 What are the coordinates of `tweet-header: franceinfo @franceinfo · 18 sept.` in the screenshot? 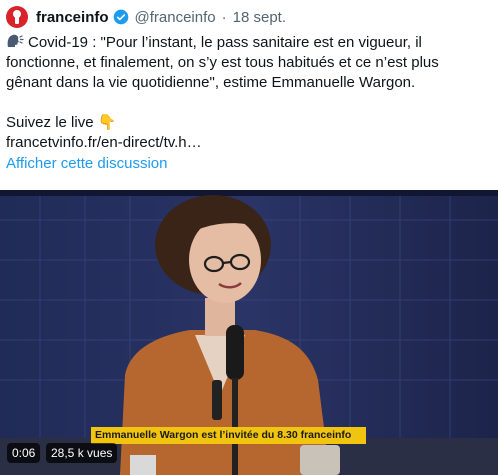 It's located at (146, 17).